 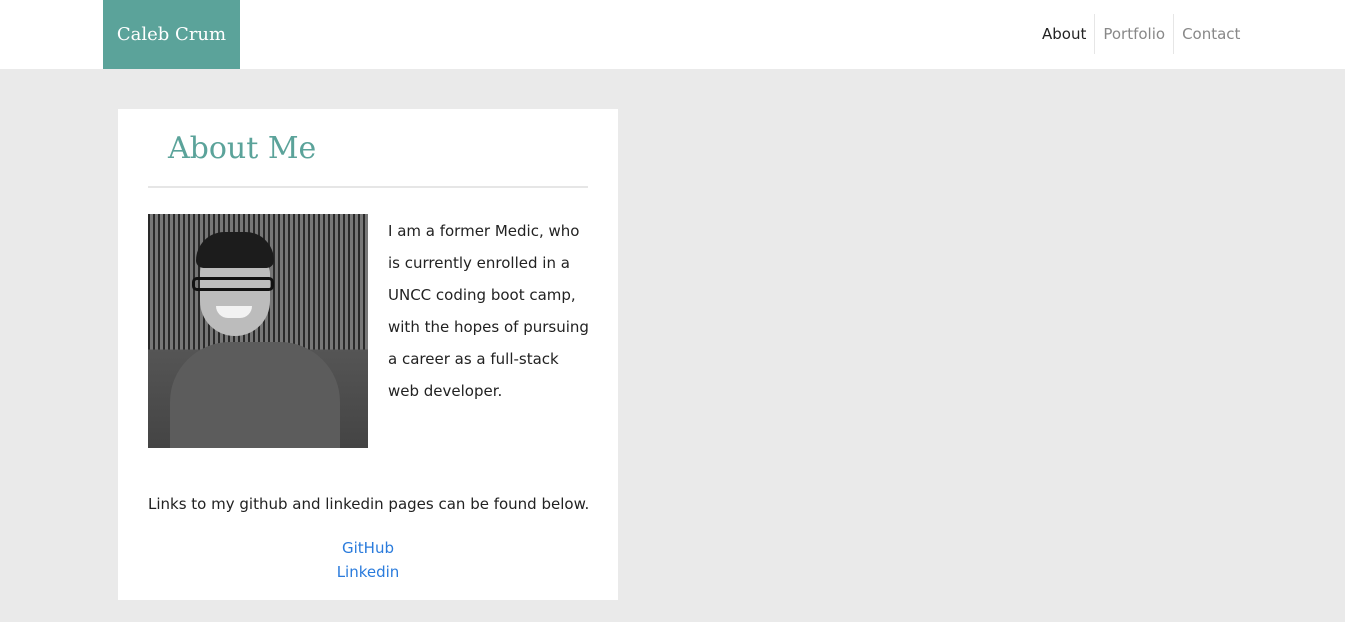 I want to click on page-title: About Me, so click(x=242, y=148).